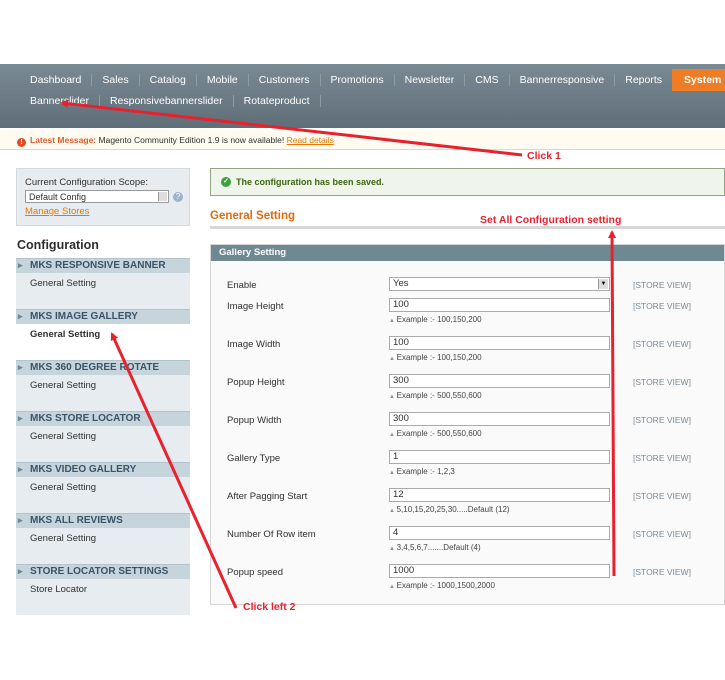 Image resolution: width=725 pixels, height=680 pixels. Describe the element at coordinates (269, 607) in the screenshot. I see `annotation-click-left-2: Click left 2` at that location.